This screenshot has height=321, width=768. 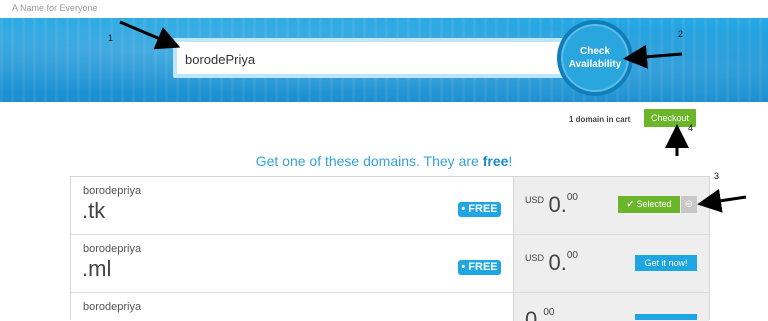 I want to click on domain-price-cell: USD 0.00 Get it now!, so click(x=611, y=263).